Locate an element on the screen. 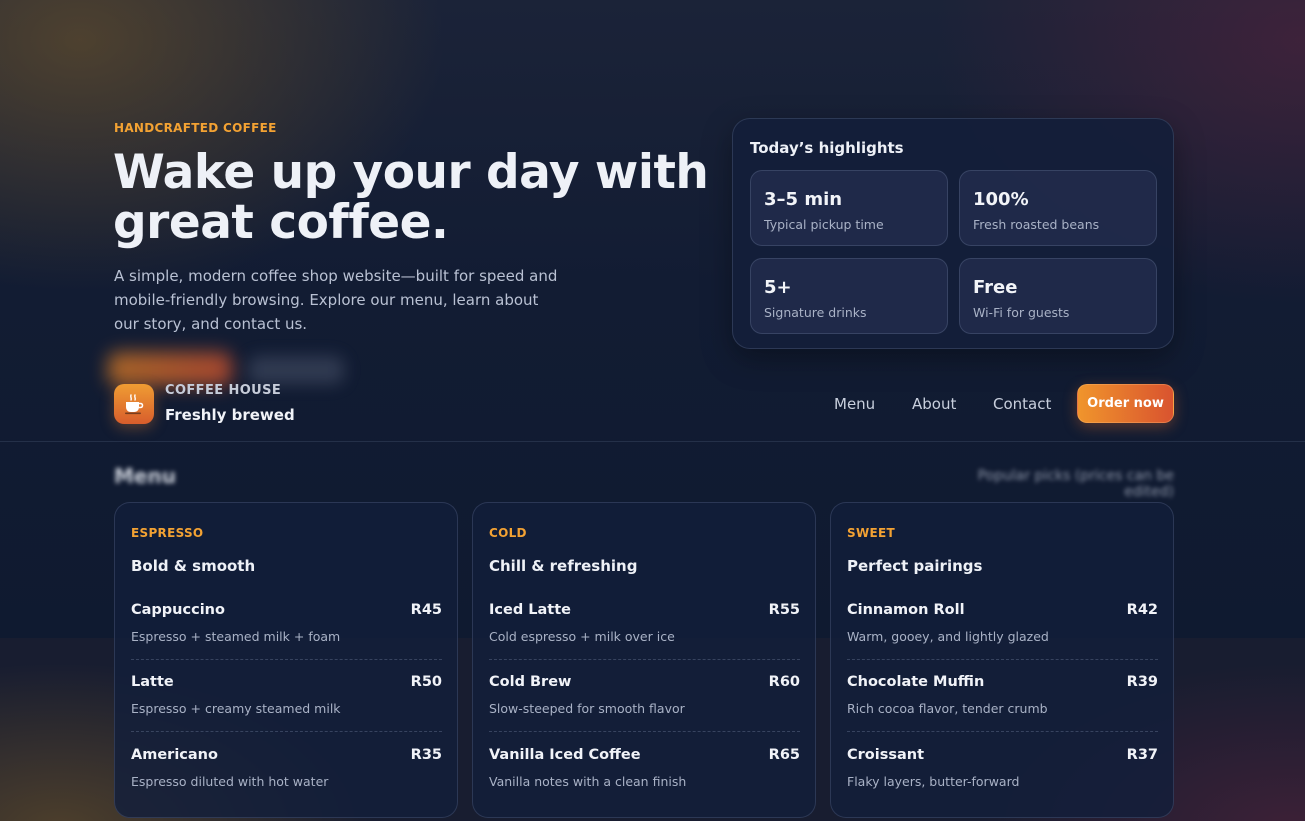  stat-value: 3–5 min is located at coordinates (803, 199).